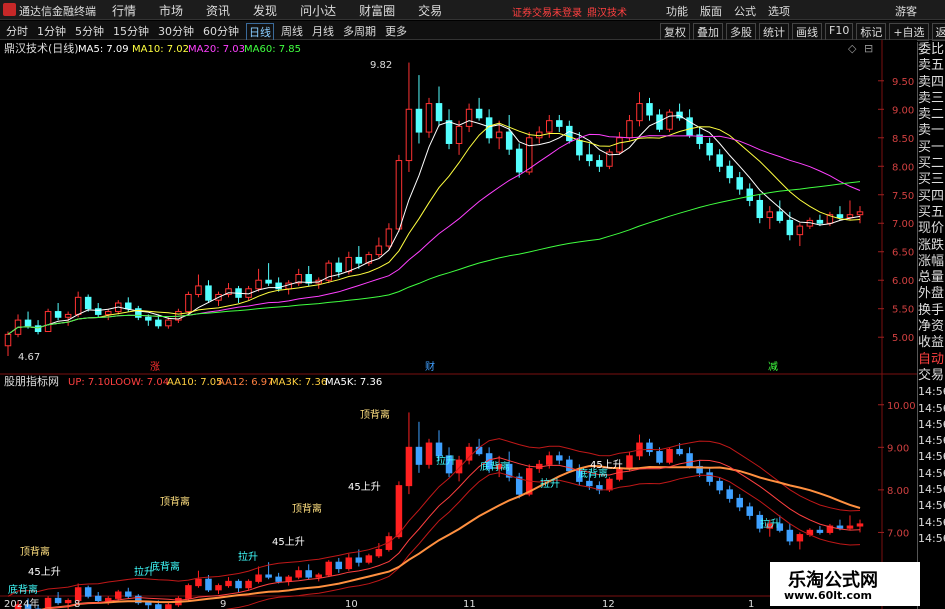 The image size is (945, 609). What do you see at coordinates (868, 48) in the screenshot?
I see `panel-collapse-icon: ⊟` at bounding box center [868, 48].